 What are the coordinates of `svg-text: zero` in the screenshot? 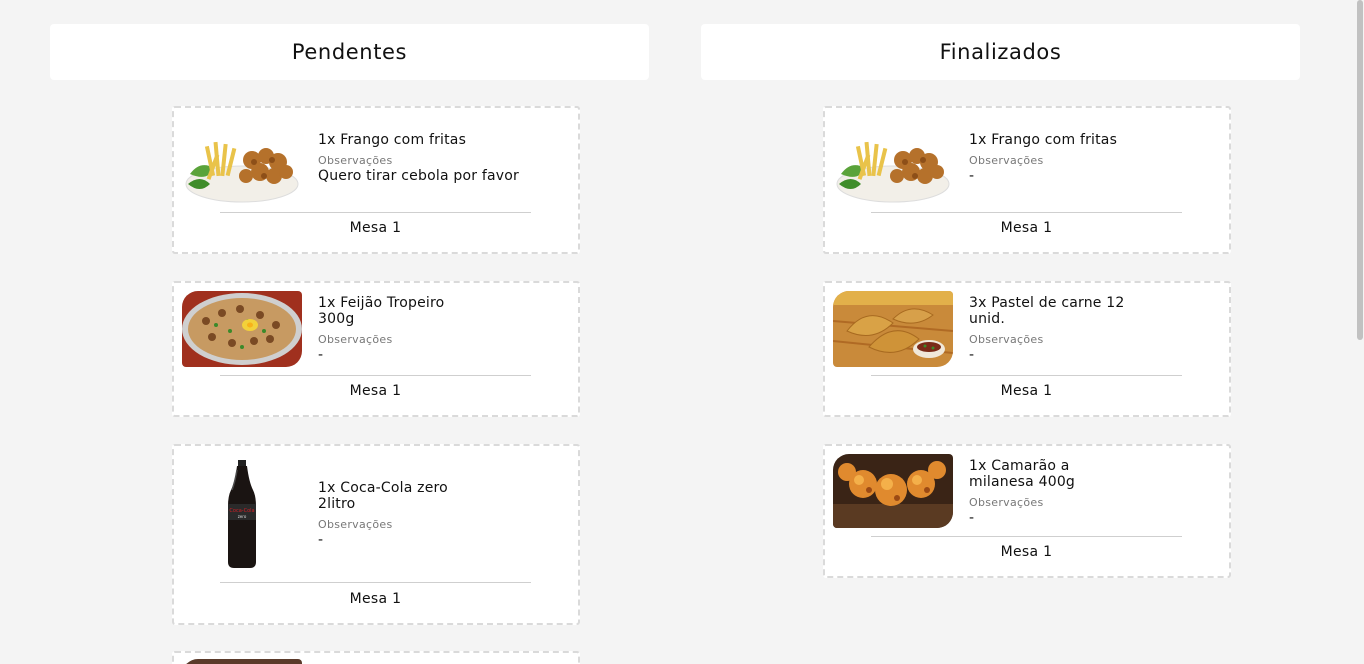 It's located at (242, 516).